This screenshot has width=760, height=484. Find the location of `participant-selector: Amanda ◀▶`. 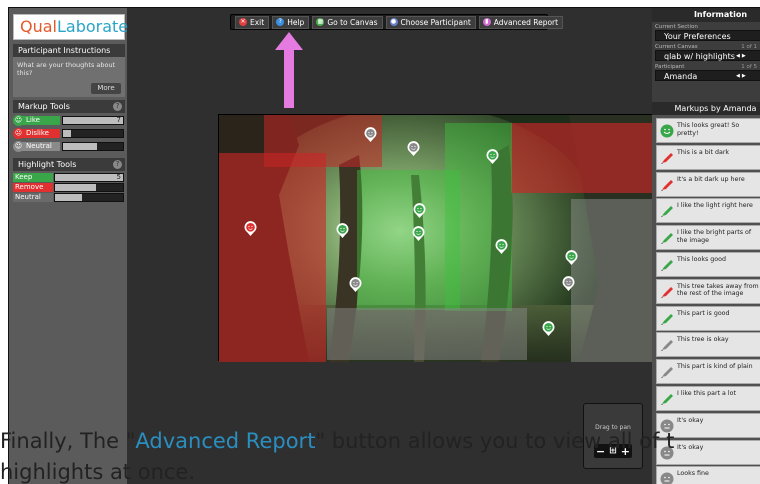

participant-selector: Amanda ◀▶ is located at coordinates (707, 75).